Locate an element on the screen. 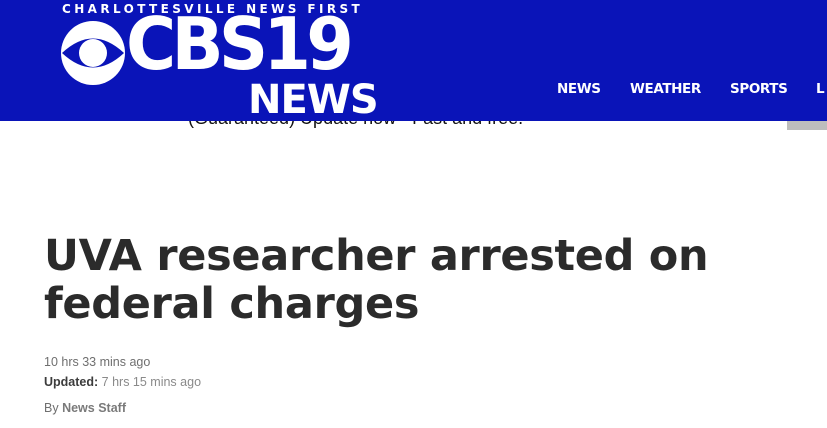 The width and height of the screenshot is (827, 428). logo-news-subtext: NEWS is located at coordinates (313, 100).